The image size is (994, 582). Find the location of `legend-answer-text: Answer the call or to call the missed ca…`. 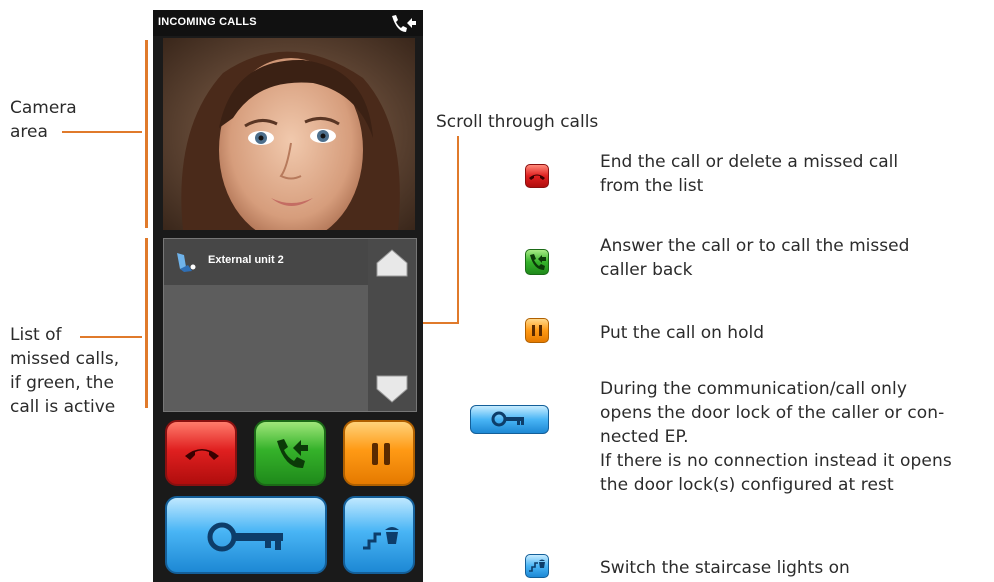

legend-answer-text: Answer the call or to call the missed ca… is located at coordinates (754, 258).